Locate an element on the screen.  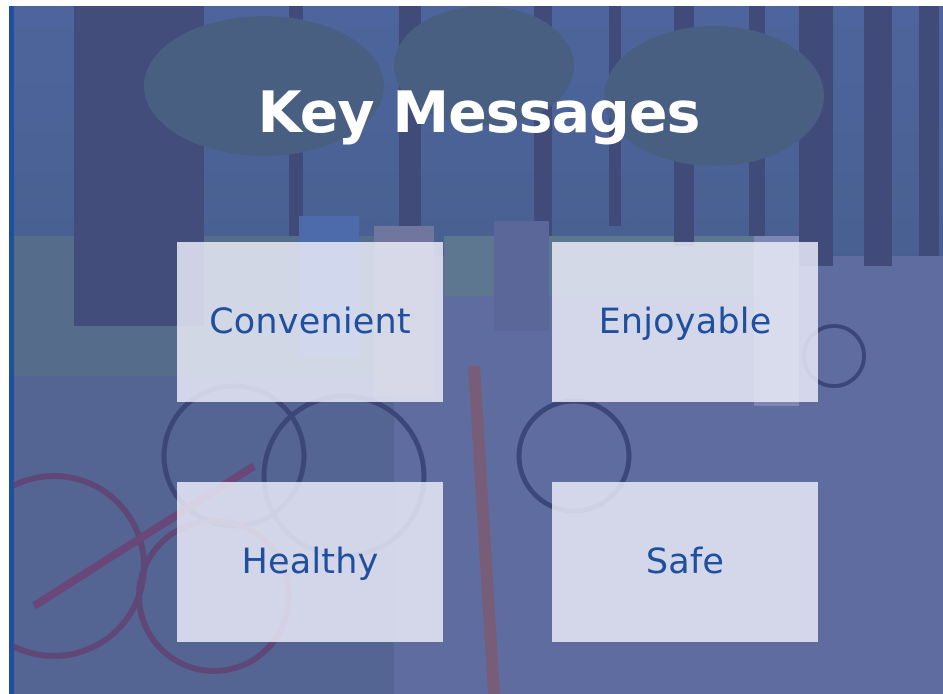
message-card-label: Healthy is located at coordinates (310, 562).